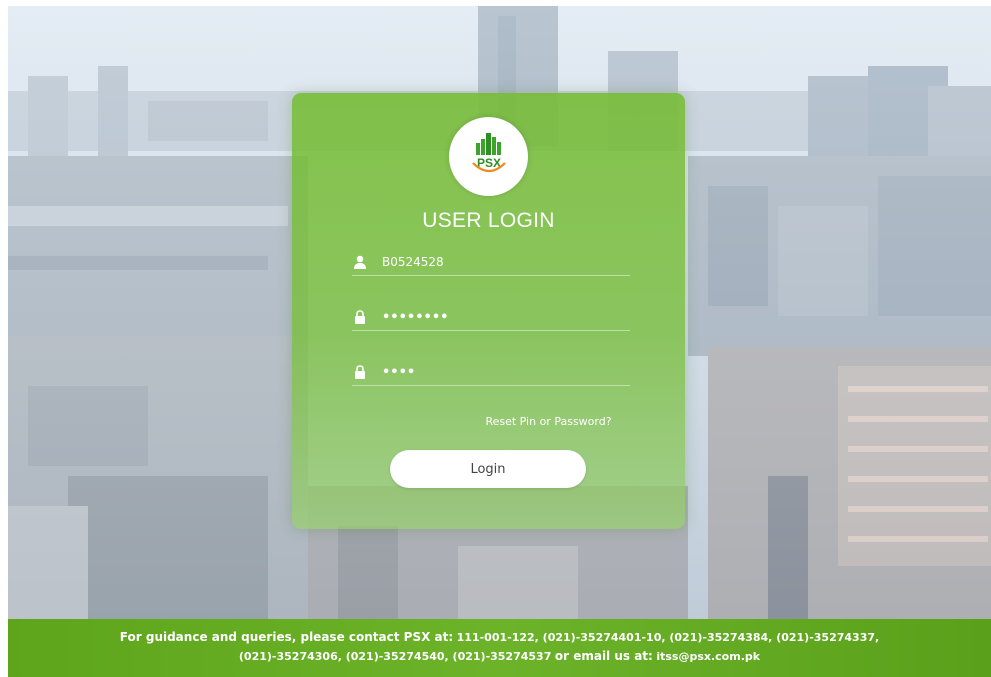 The width and height of the screenshot is (991, 677). Describe the element at coordinates (488, 421) in the screenshot. I see `reset-pin-password-link: Reset Pin or Password?` at that location.